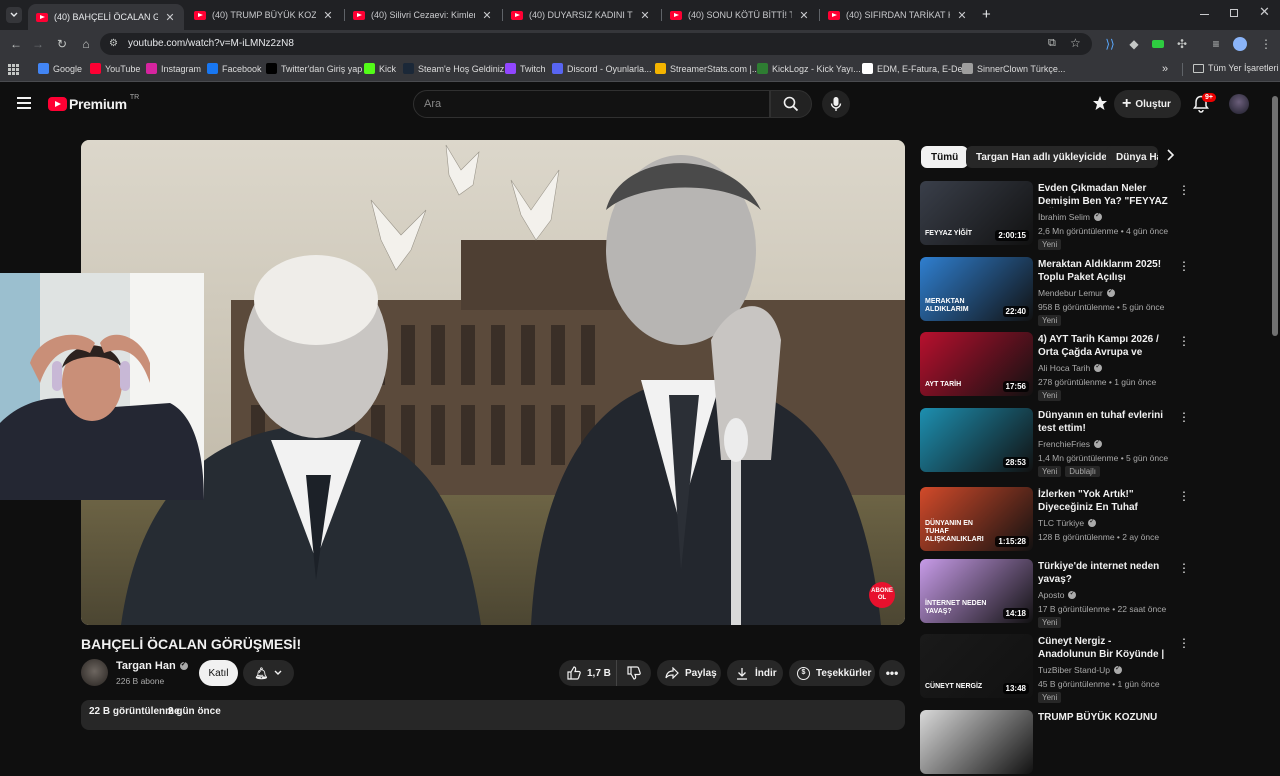 The image size is (1280, 776). What do you see at coordinates (218, 673) in the screenshot?
I see `join-button: Katıl` at bounding box center [218, 673].